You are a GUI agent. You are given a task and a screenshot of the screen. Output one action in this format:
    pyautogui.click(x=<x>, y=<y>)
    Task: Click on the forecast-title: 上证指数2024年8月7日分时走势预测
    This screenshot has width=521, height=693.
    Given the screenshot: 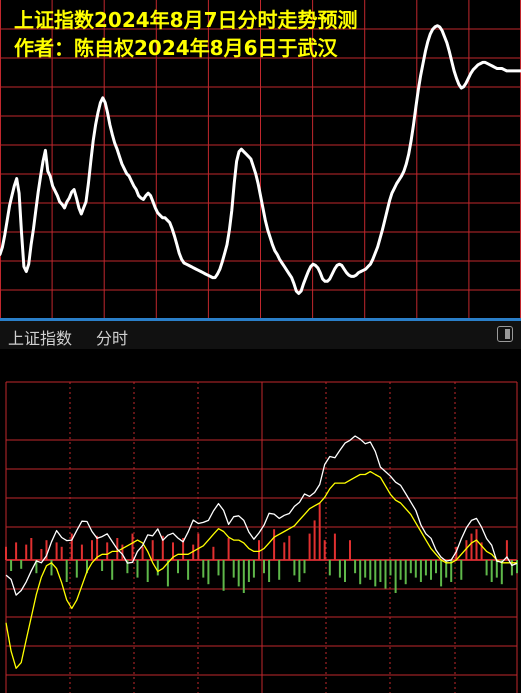 What is the action you would take?
    pyautogui.click(x=186, y=20)
    